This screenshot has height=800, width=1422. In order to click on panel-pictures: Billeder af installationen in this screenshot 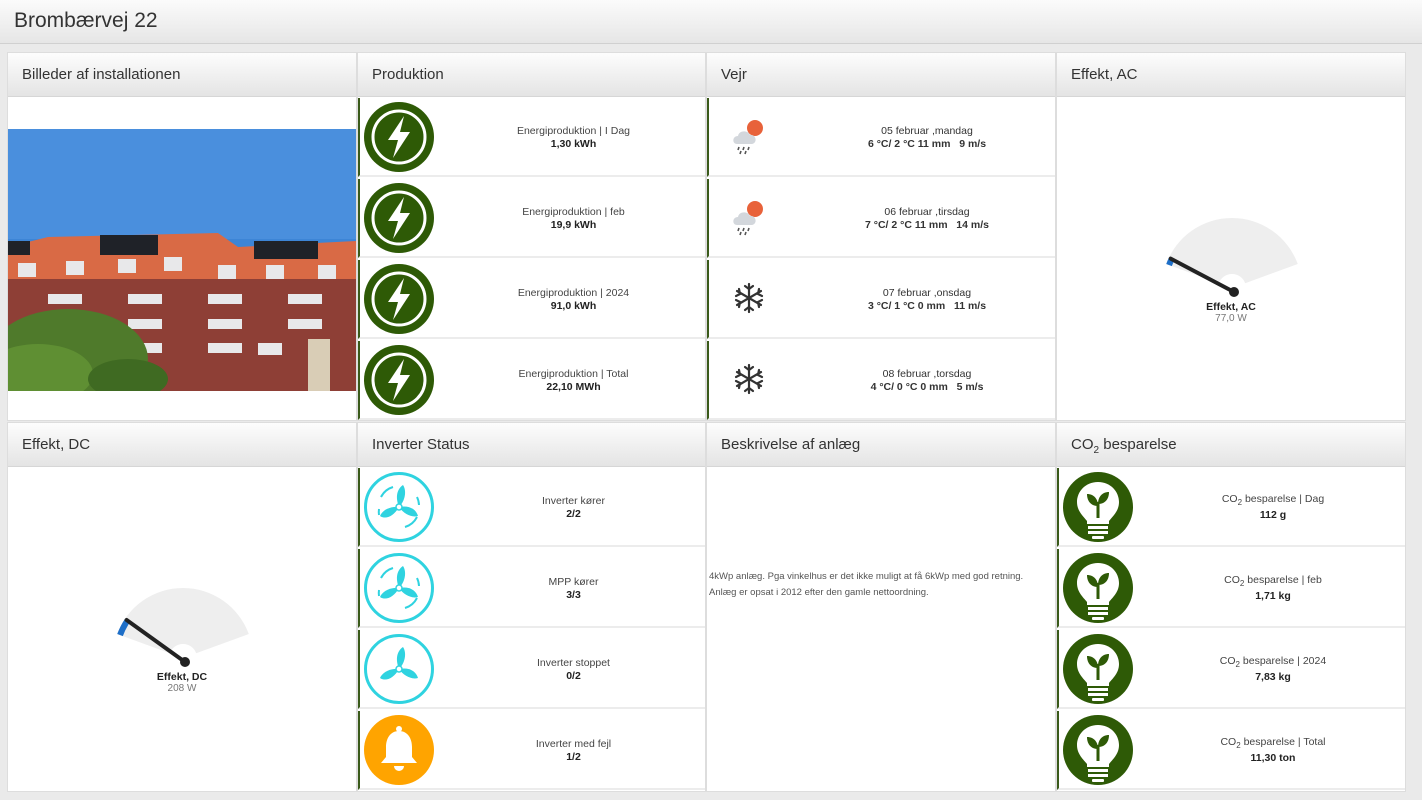, I will do `click(182, 236)`.